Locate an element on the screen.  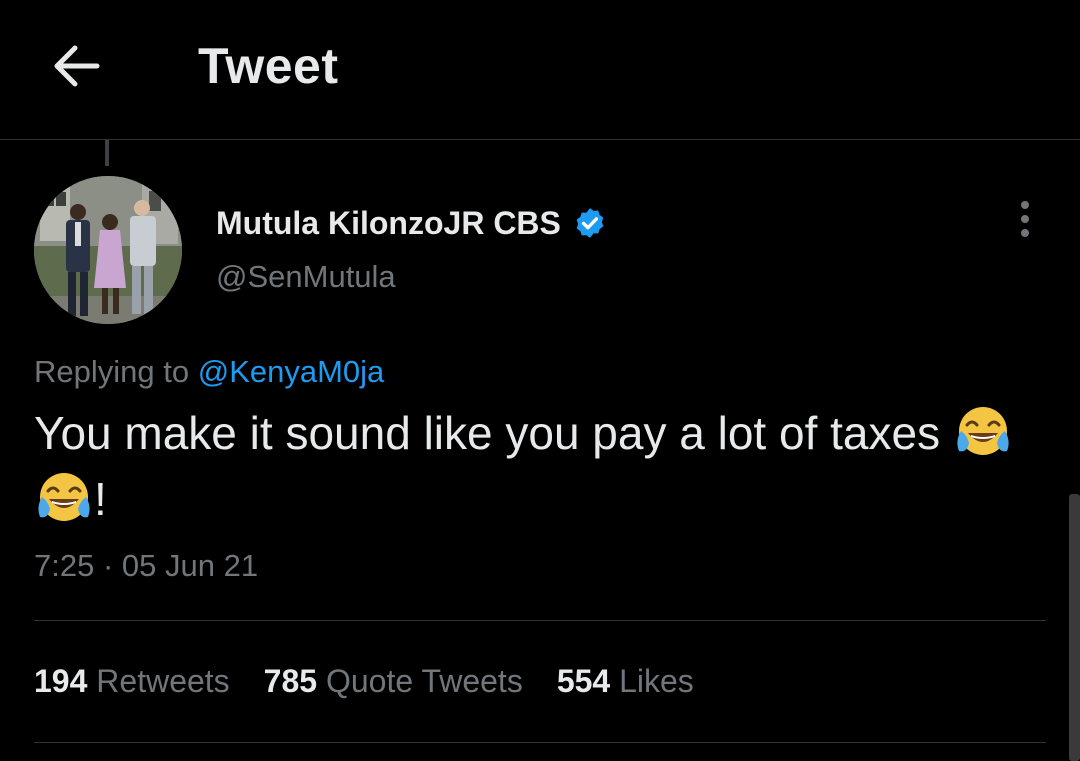
profile-photo is located at coordinates (108, 250).